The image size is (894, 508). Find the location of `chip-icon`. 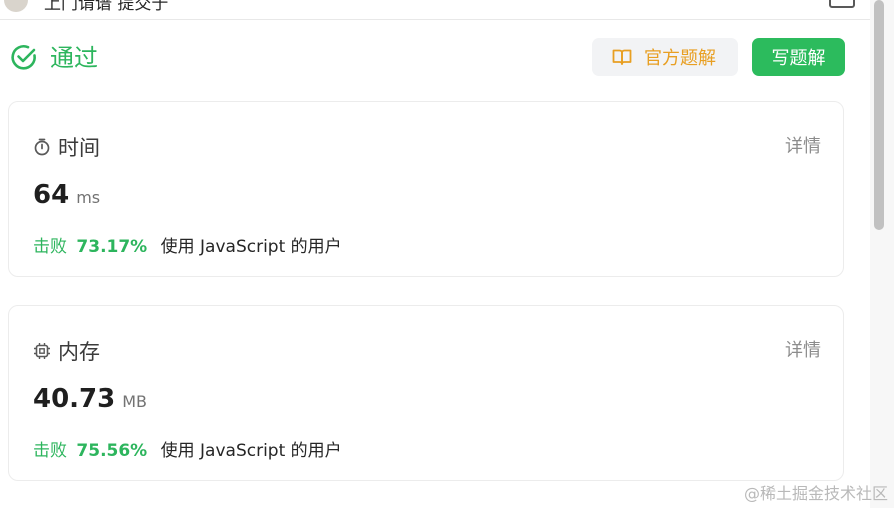

chip-icon is located at coordinates (42, 351).